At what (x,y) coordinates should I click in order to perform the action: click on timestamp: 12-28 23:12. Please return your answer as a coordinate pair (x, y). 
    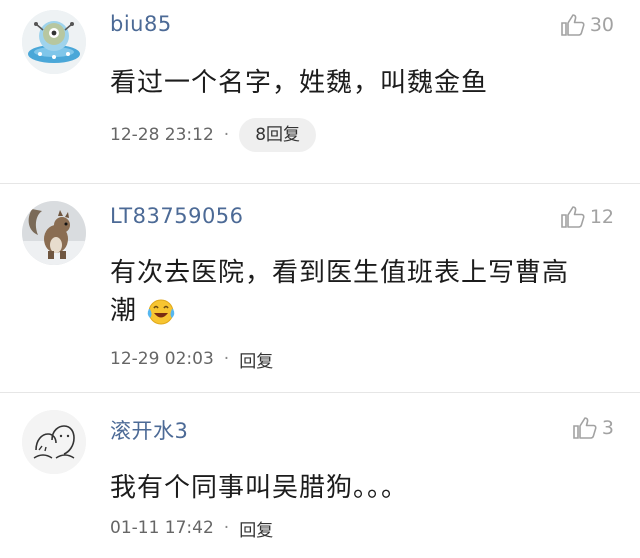
    Looking at the image, I should click on (162, 135).